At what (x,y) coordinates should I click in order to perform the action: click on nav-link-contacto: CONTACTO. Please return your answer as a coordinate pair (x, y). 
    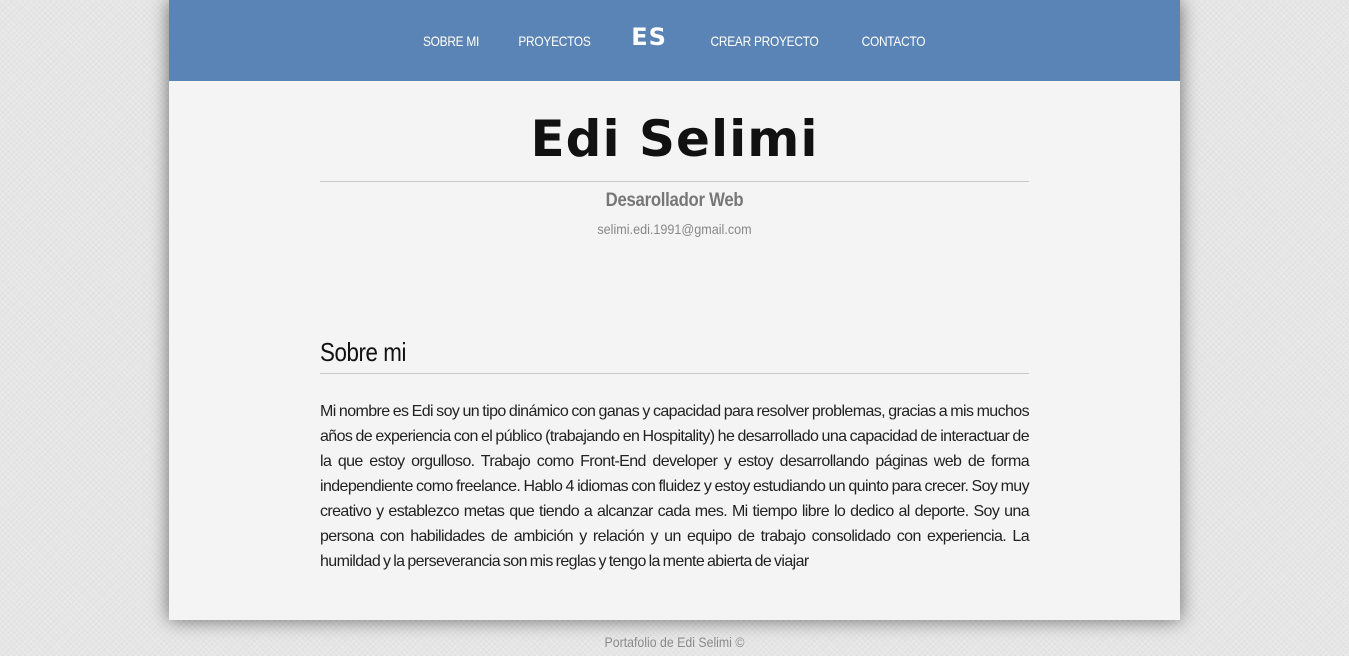
    Looking at the image, I should click on (893, 41).